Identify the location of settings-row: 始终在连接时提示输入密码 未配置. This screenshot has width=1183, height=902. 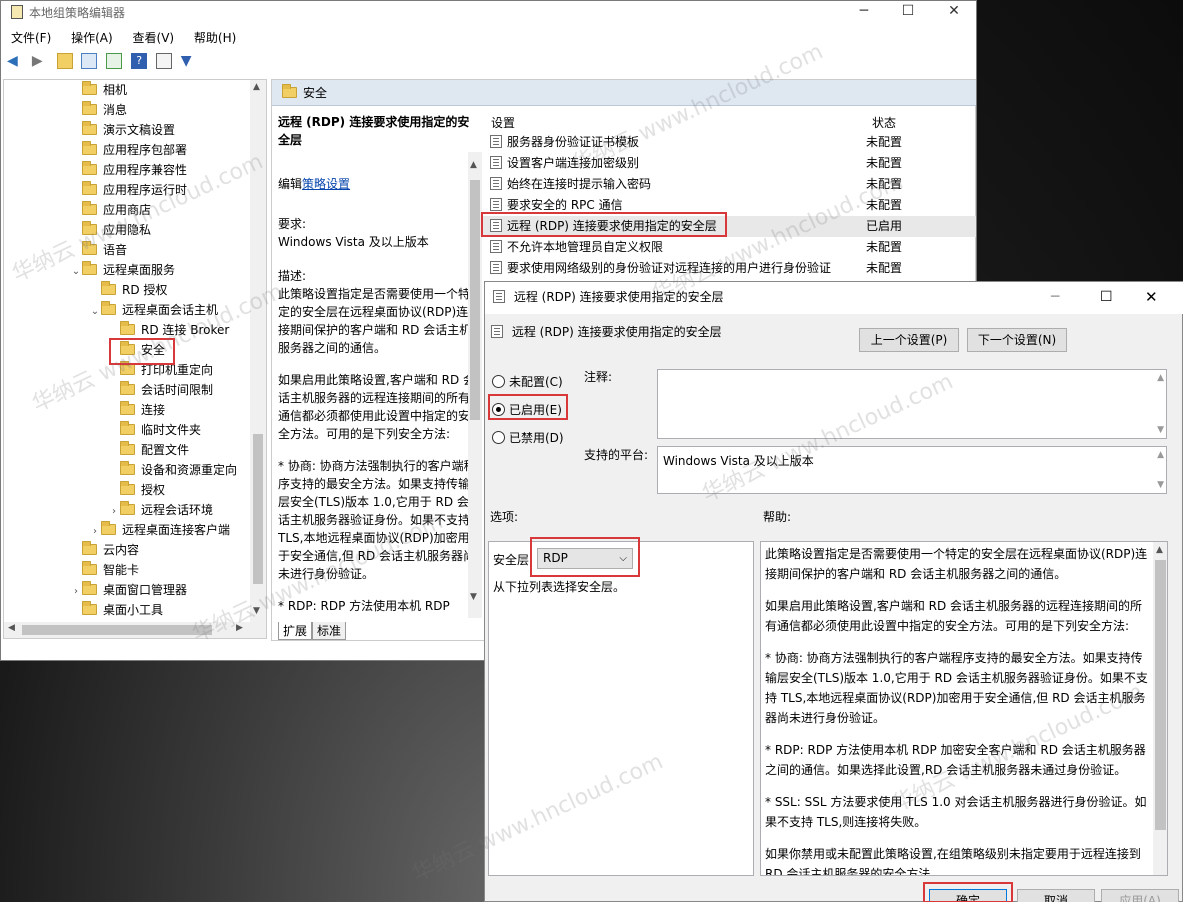
(729, 184).